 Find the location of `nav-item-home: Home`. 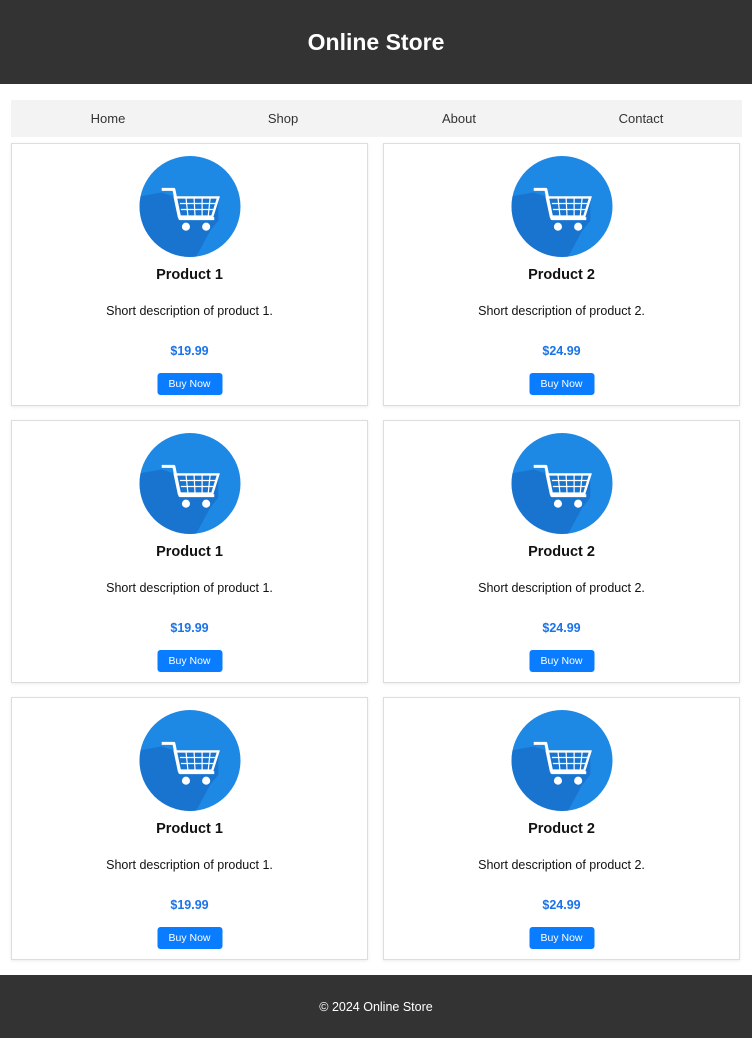

nav-item-home: Home is located at coordinates (108, 118).